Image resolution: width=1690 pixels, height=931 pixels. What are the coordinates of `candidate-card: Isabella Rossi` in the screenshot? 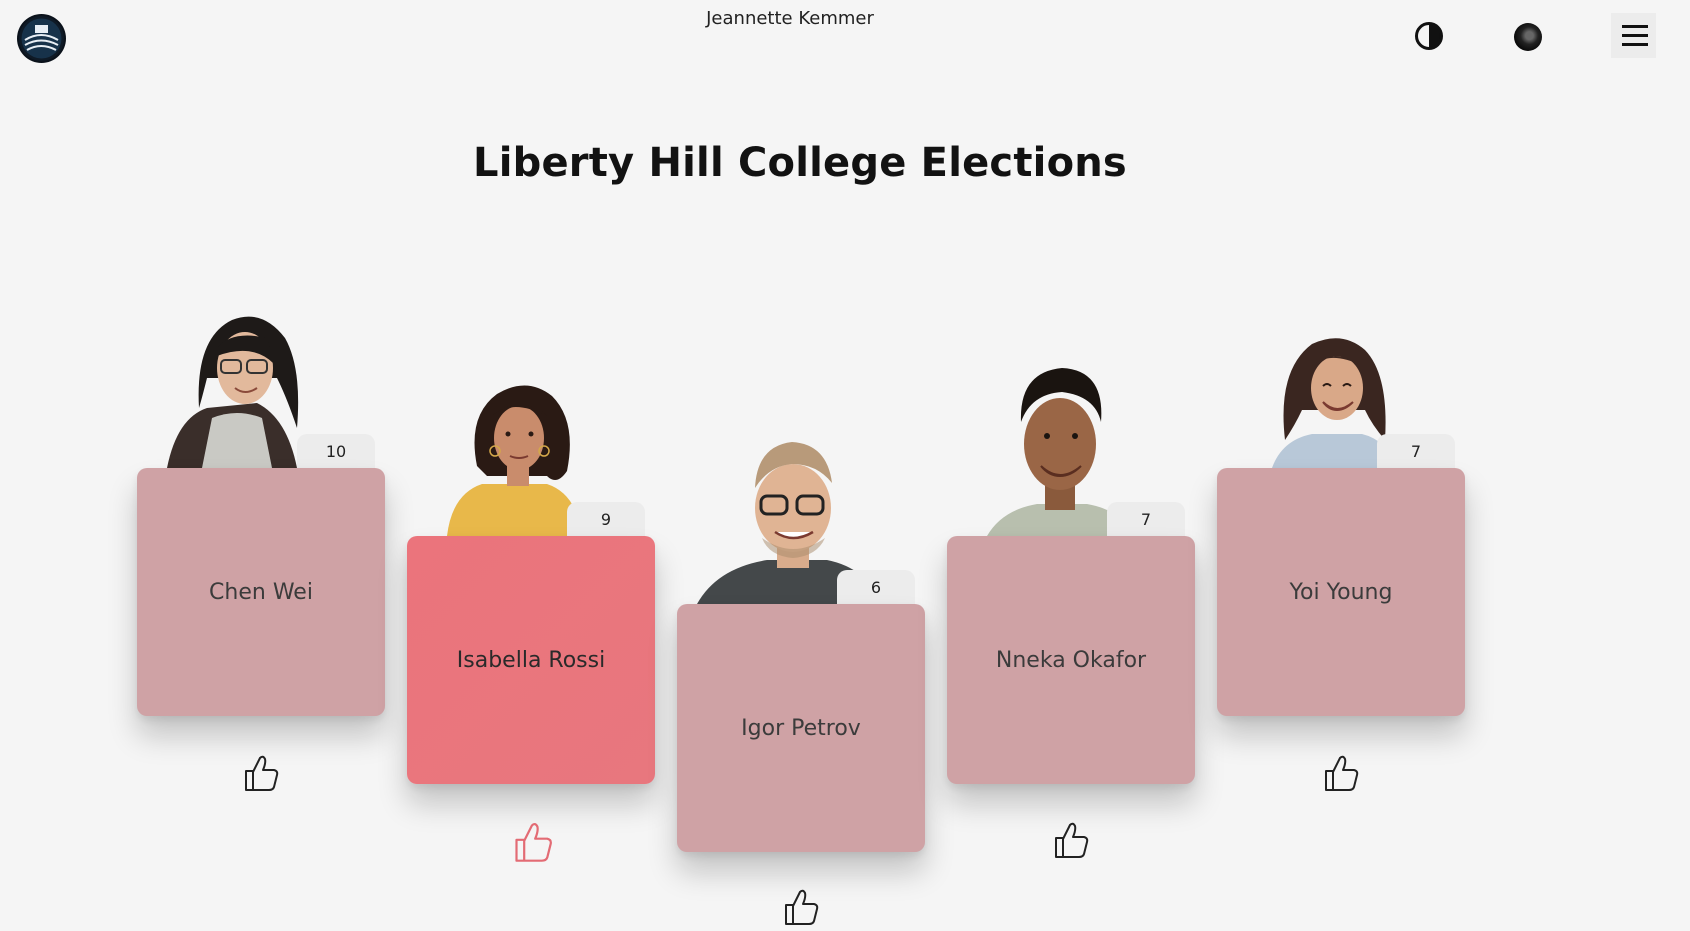 It's located at (531, 660).